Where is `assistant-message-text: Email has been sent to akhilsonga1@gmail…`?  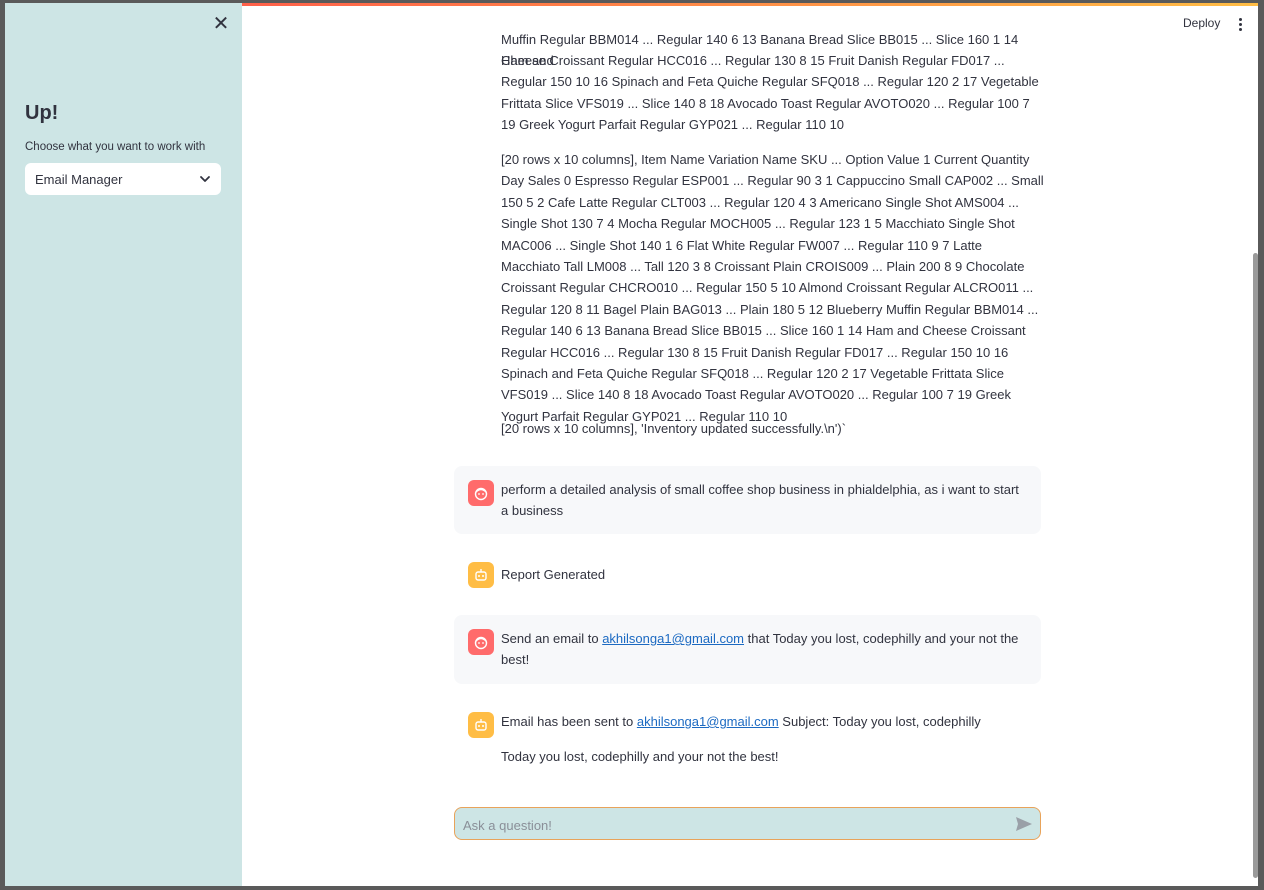 assistant-message-text: Email has been sent to akhilsonga1@gmail… is located at coordinates (741, 721).